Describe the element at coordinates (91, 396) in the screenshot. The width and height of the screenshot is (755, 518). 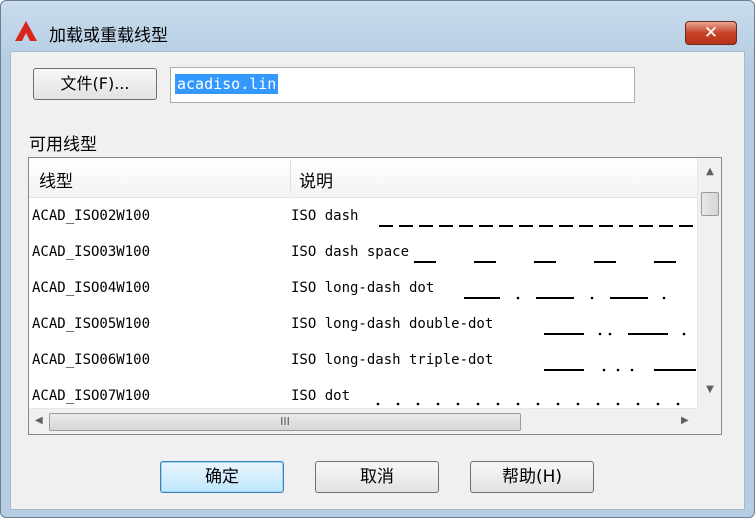
I see `linetype-name: ACAD_ISO07W100` at that location.